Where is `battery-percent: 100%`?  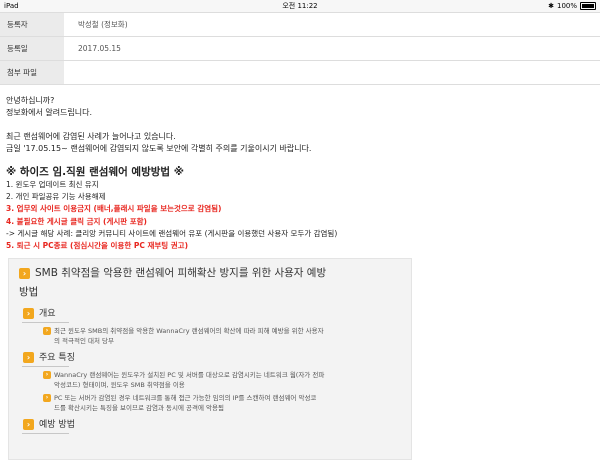
battery-percent: 100% is located at coordinates (566, 6).